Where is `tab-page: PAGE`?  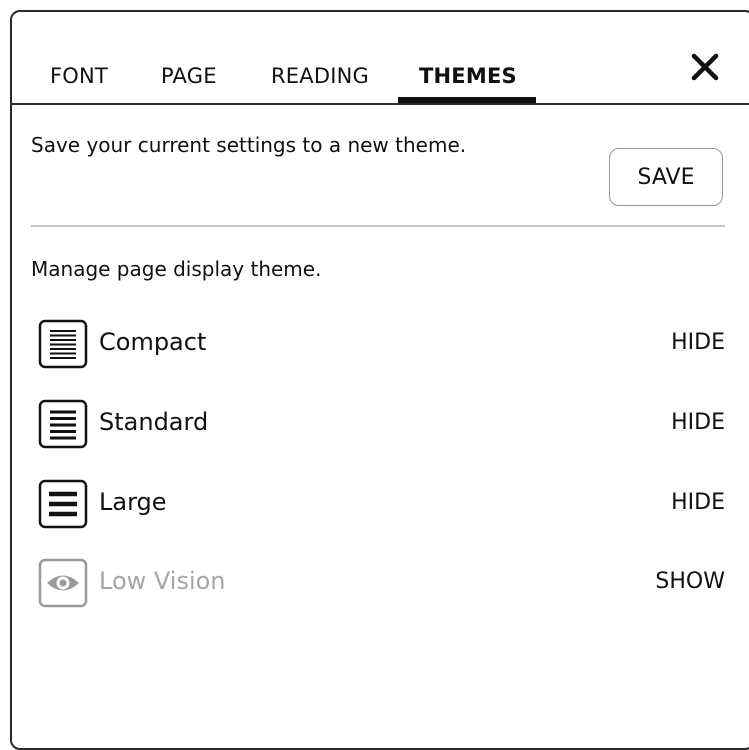
tab-page: PAGE is located at coordinates (189, 76).